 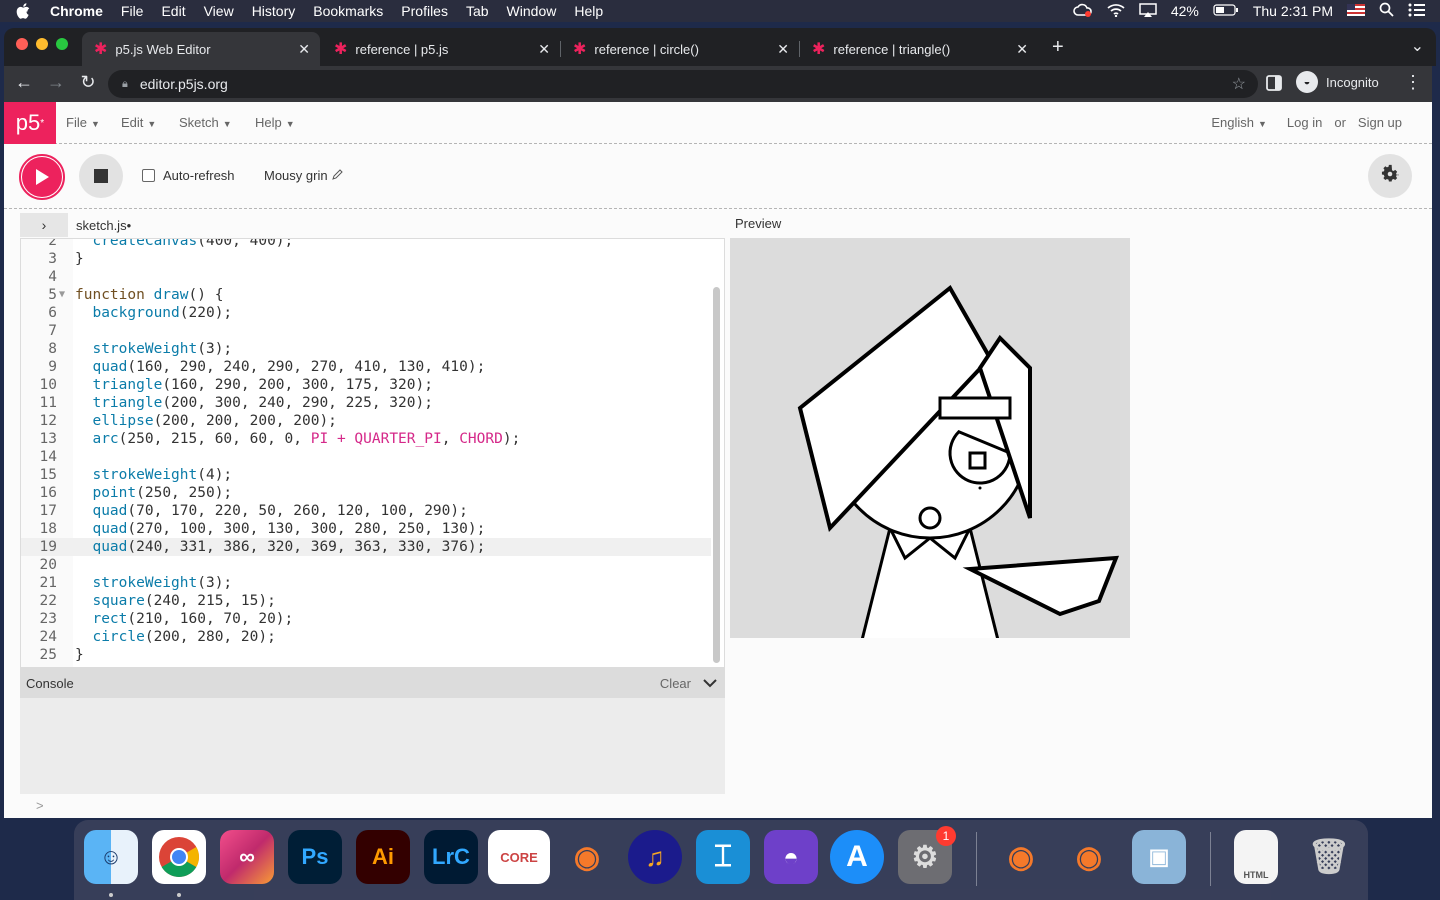 I want to click on airplay-icon, so click(x=1148, y=11).